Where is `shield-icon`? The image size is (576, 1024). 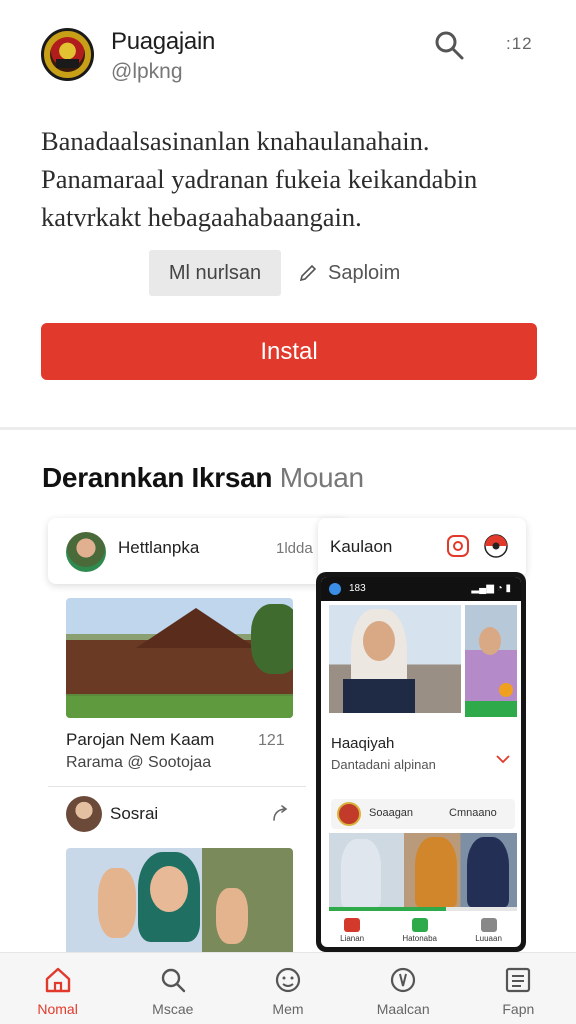
shield-icon is located at coordinates (403, 980).